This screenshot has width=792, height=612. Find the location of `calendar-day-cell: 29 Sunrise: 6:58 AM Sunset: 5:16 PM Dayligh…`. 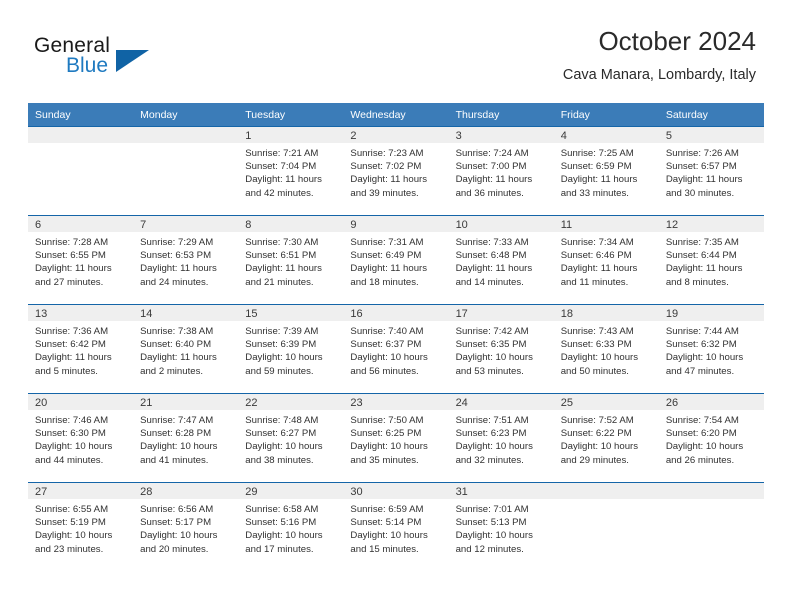

calendar-day-cell: 29 Sunrise: 6:58 AM Sunset: 5:16 PM Dayligh… is located at coordinates (291, 526).